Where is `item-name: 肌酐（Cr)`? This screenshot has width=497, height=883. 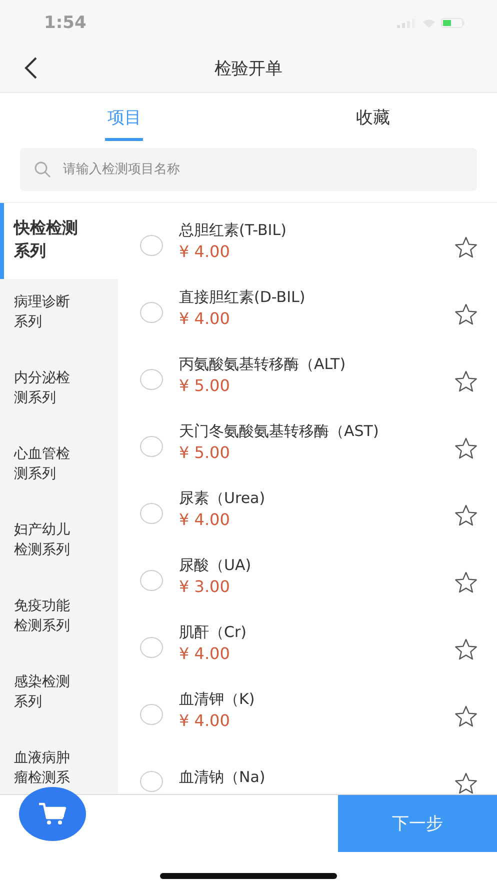 item-name: 肌酐（Cr) is located at coordinates (213, 632).